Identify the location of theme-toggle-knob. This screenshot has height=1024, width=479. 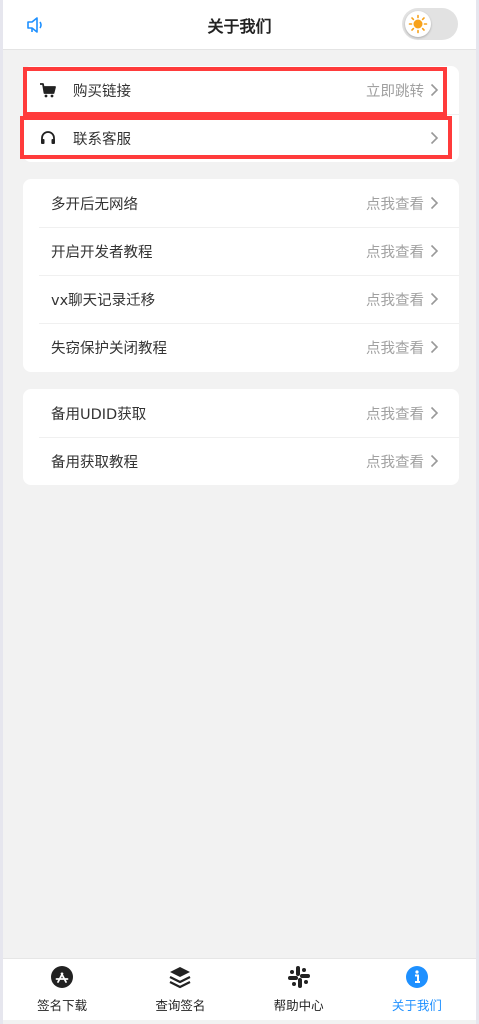
(418, 24).